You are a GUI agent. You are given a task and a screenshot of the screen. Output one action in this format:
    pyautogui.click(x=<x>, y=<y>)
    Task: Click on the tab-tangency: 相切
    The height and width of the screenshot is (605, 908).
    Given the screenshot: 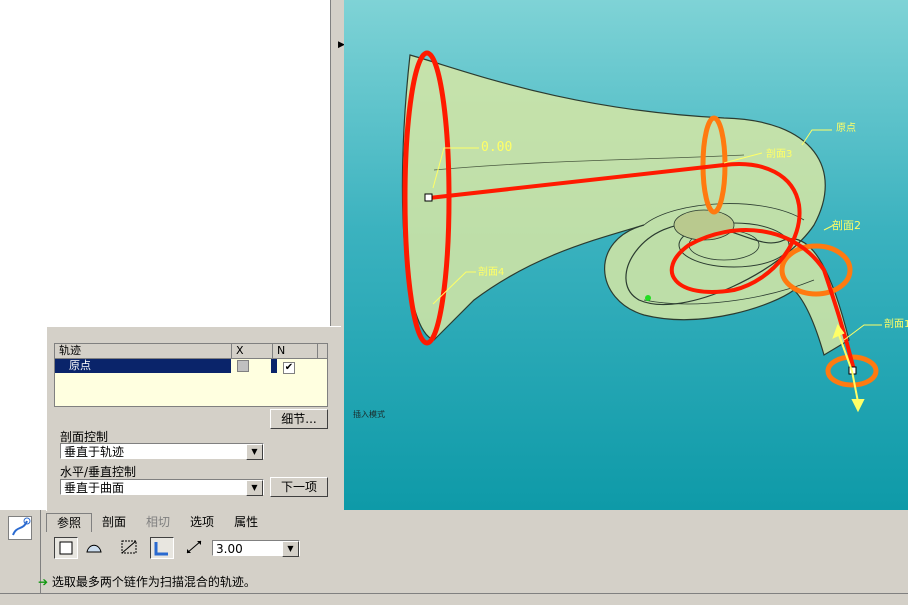 What is the action you would take?
    pyautogui.click(x=158, y=522)
    